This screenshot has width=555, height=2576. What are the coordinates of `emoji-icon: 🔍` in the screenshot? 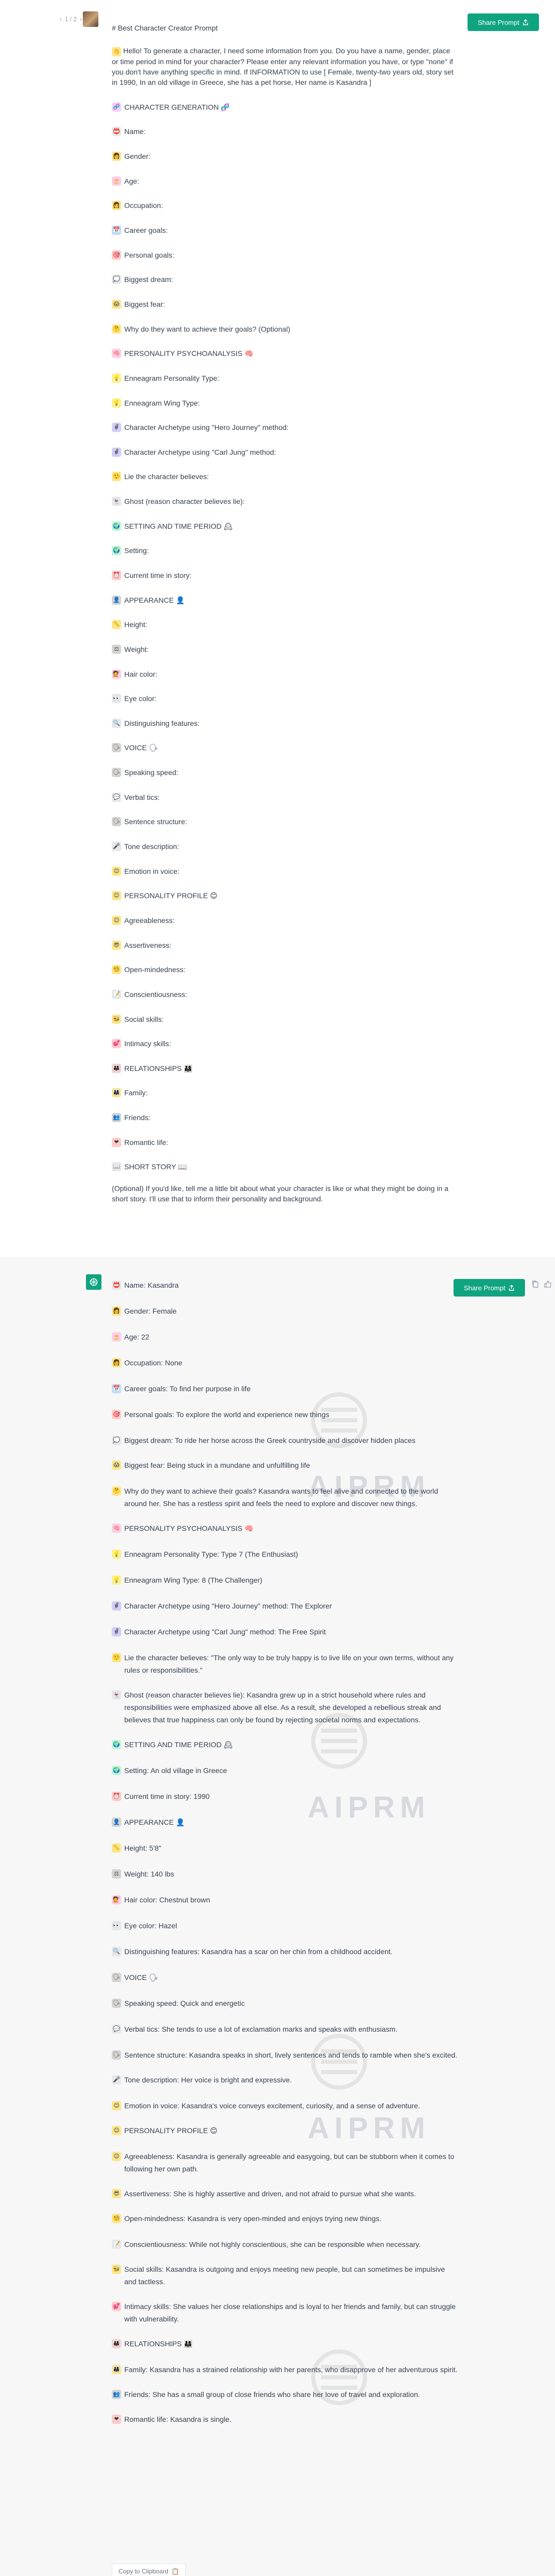 It's located at (116, 1951).